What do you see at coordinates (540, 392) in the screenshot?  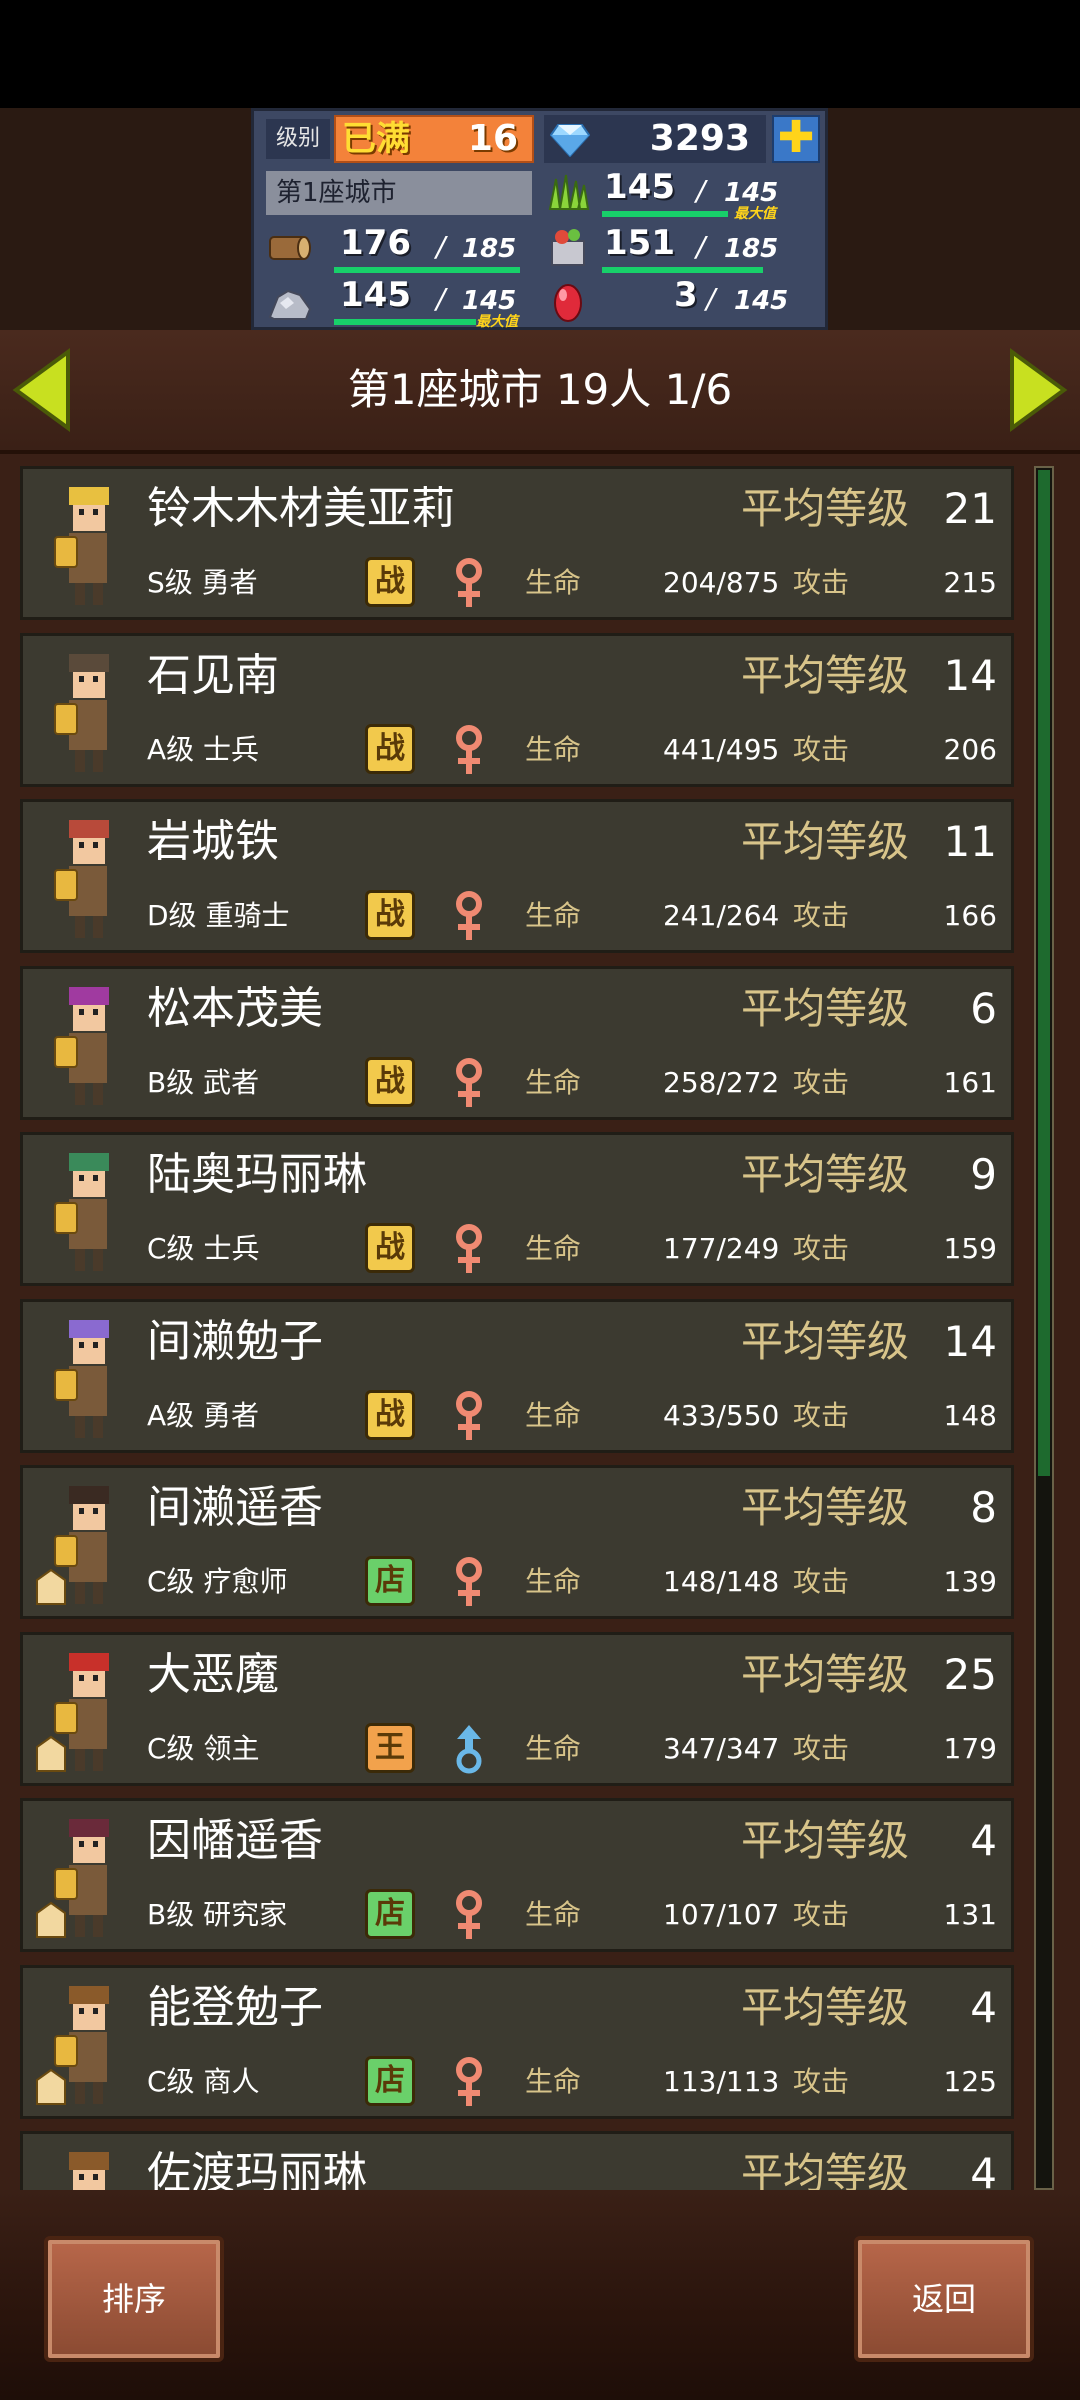 I see `city-header: 第1座城市 19人 1/6` at bounding box center [540, 392].